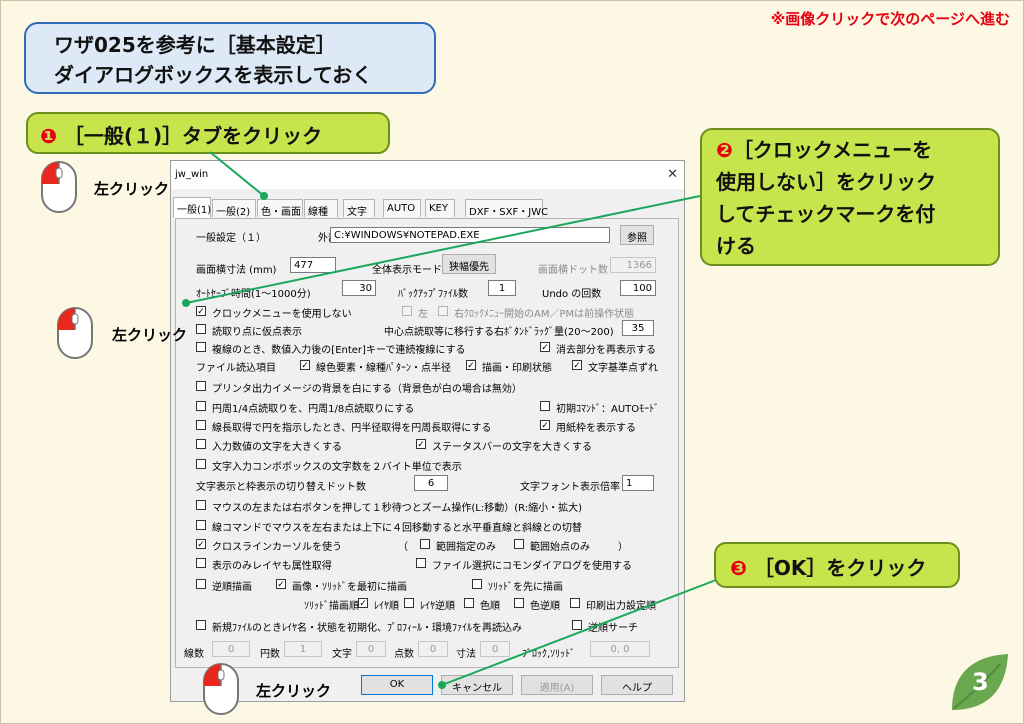 The height and width of the screenshot is (724, 1024). What do you see at coordinates (132, 189) in the screenshot?
I see `click-label-1: 左クリック` at bounding box center [132, 189].